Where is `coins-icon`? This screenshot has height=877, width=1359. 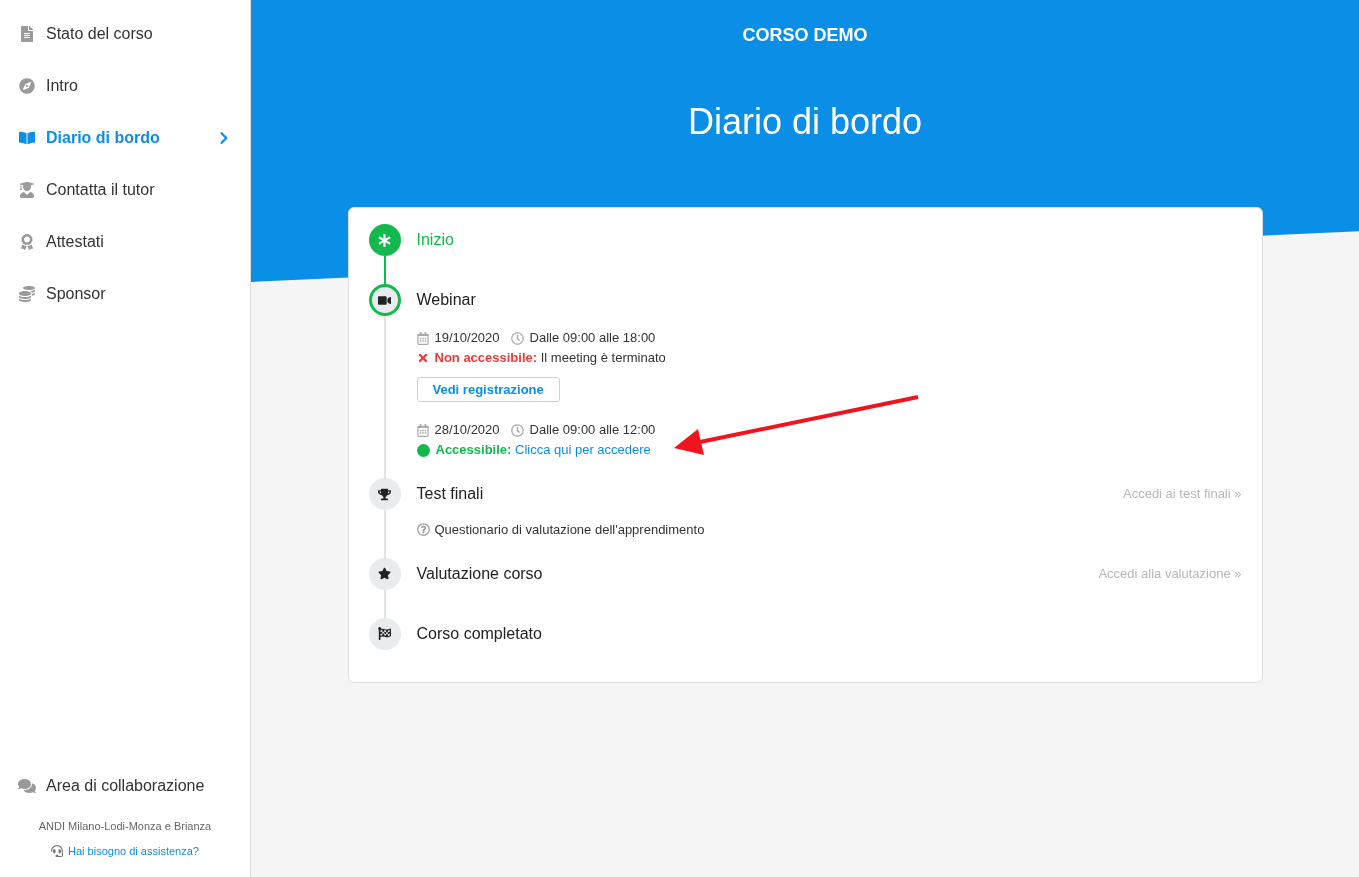
coins-icon is located at coordinates (27, 294).